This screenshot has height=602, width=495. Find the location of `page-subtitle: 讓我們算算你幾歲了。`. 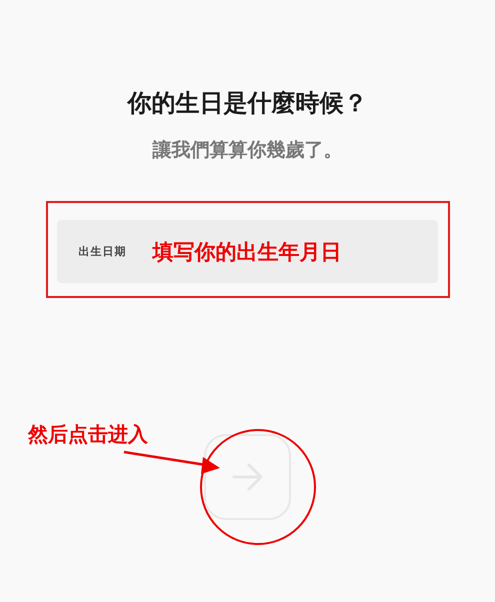

page-subtitle: 讓我們算算你幾歲了。 is located at coordinates (247, 150).